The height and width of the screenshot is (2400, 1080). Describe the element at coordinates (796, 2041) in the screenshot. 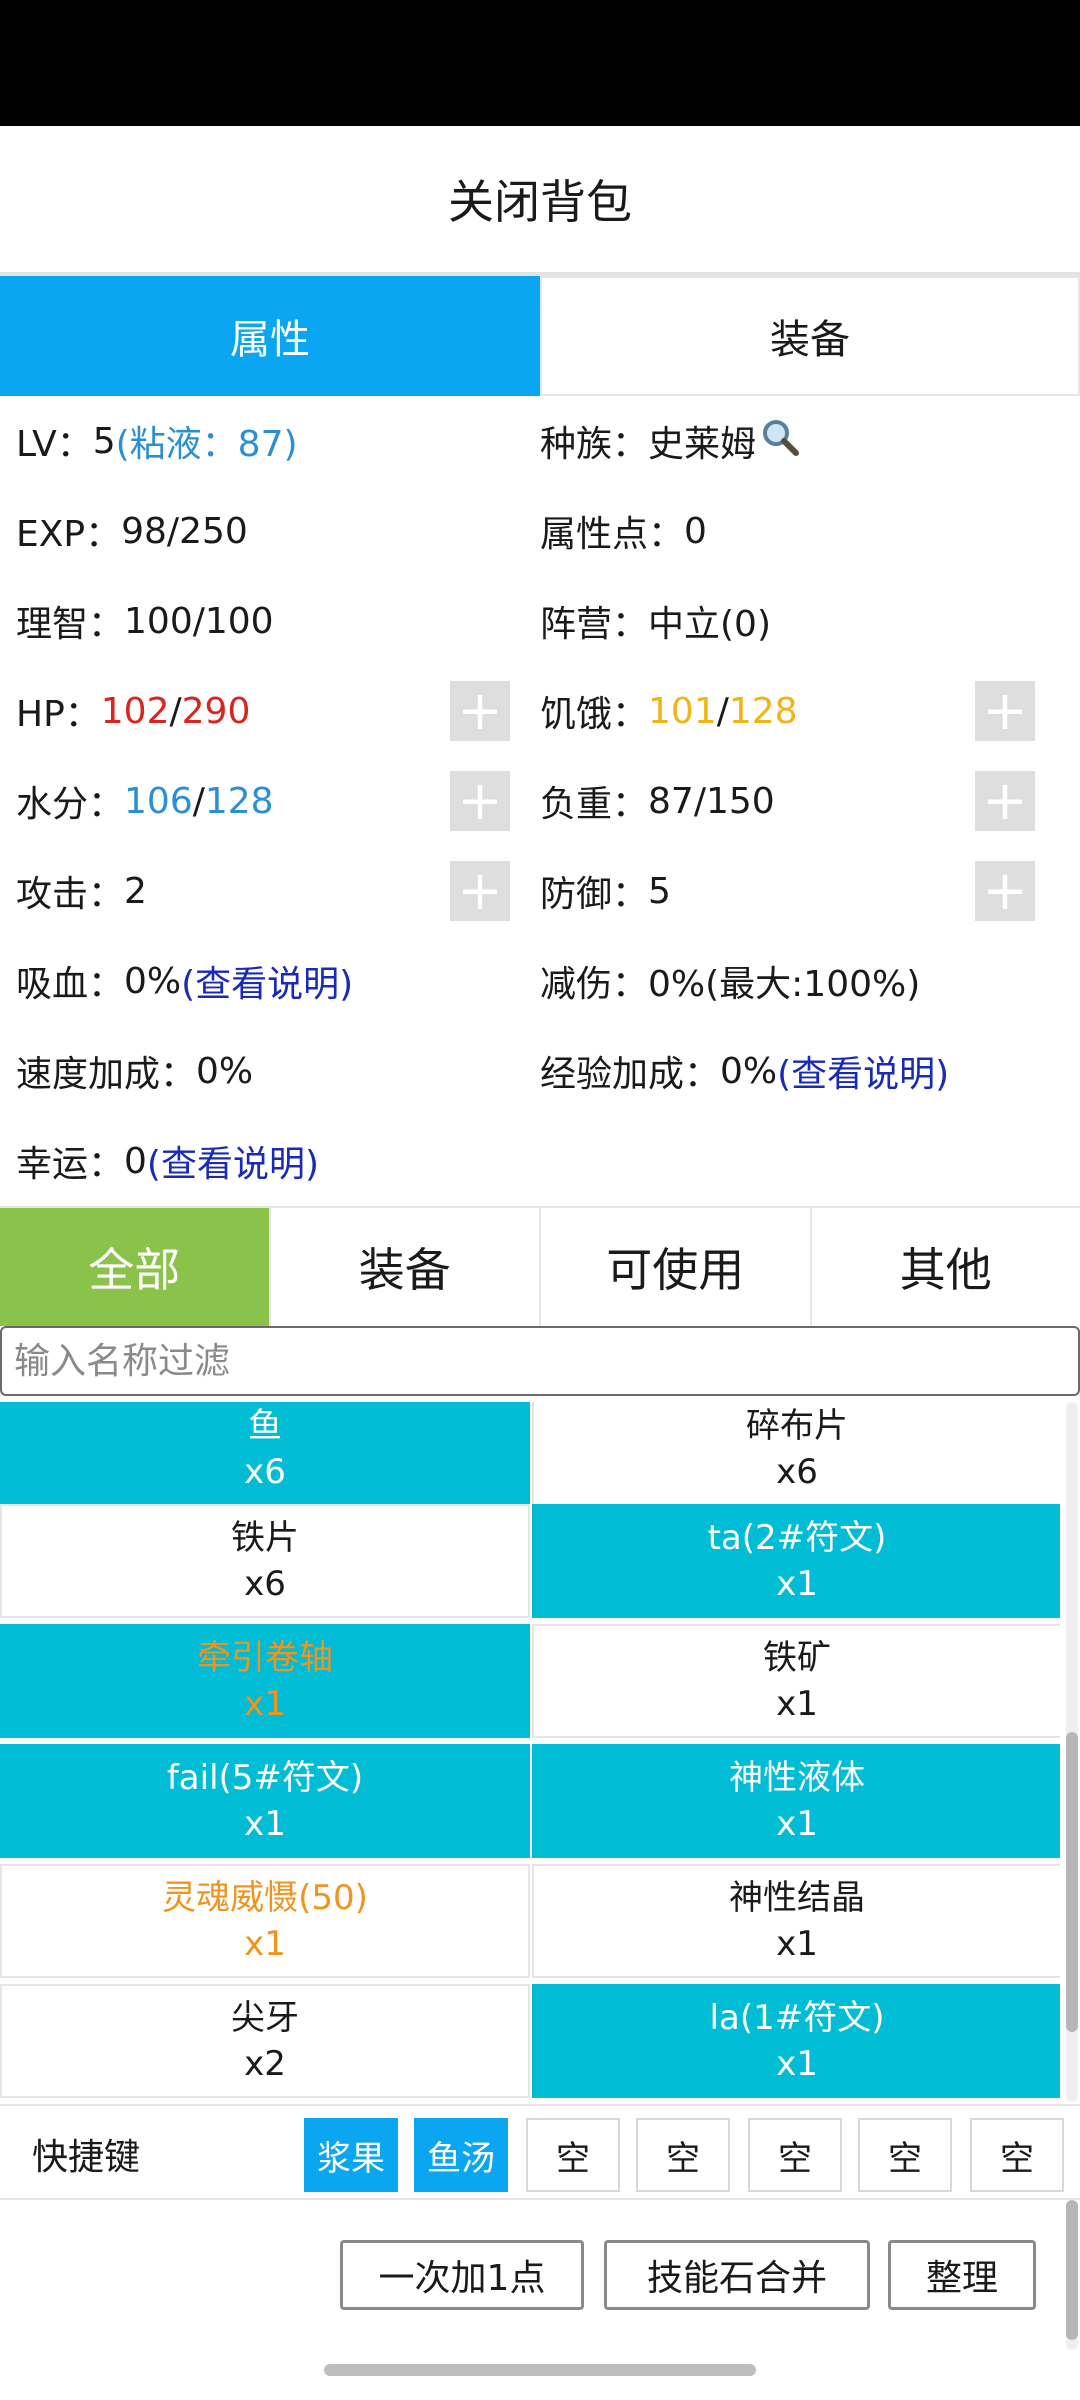

I see `item-cell: la(1#符文) x1` at that location.